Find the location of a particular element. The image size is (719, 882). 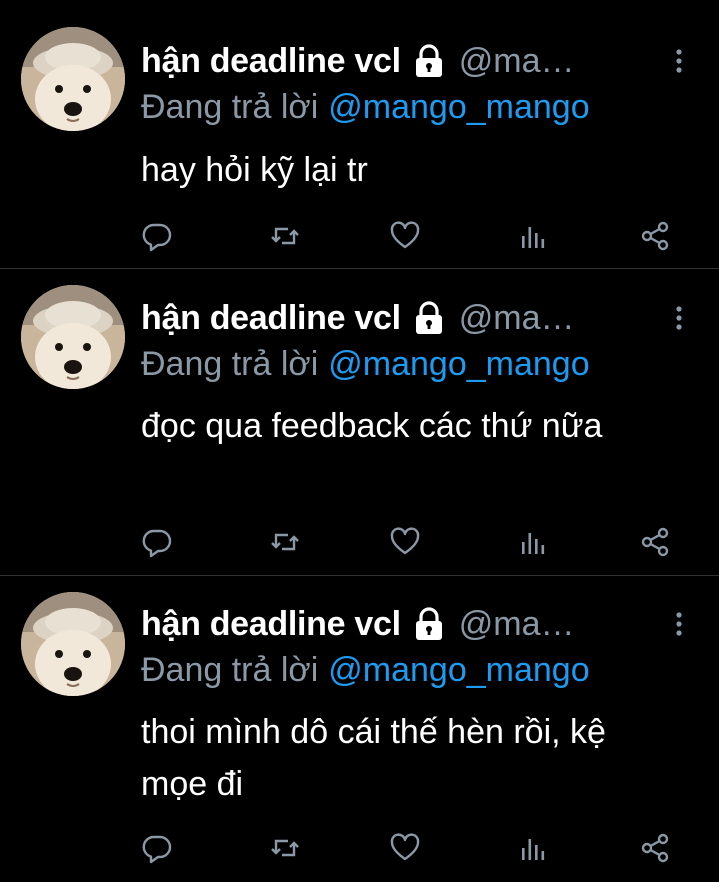

tweet-text: hay hỏi kỹ lại tr is located at coordinates (254, 170).